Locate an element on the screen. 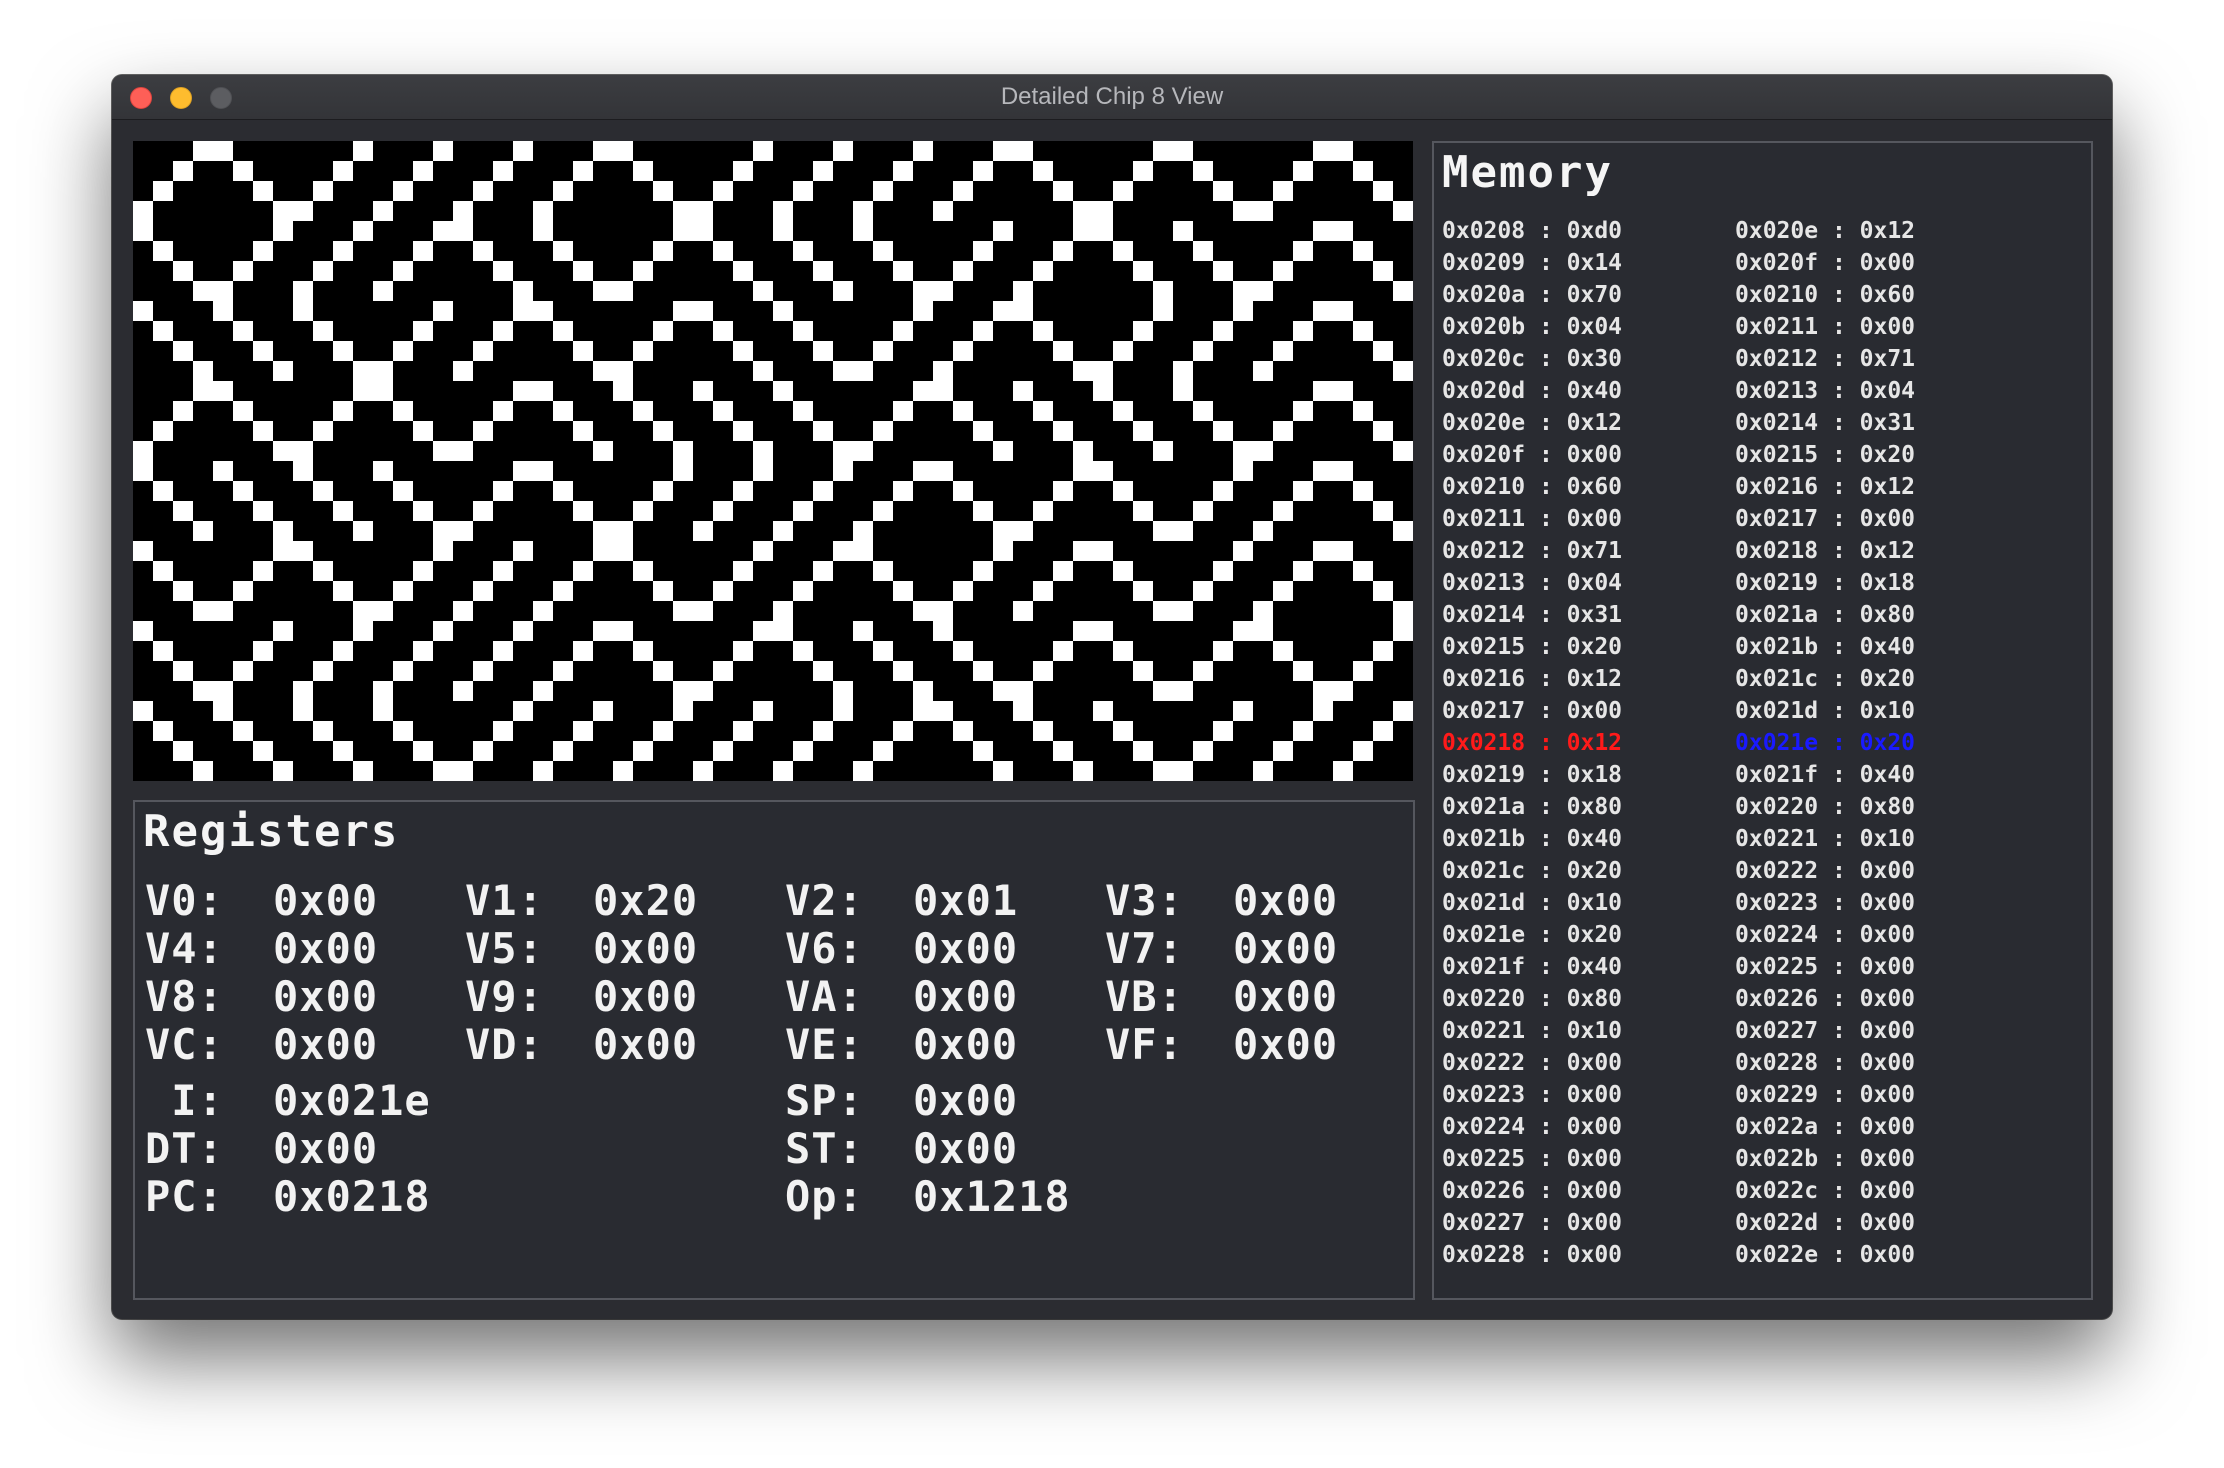  registers-title: Registers is located at coordinates (271, 831).